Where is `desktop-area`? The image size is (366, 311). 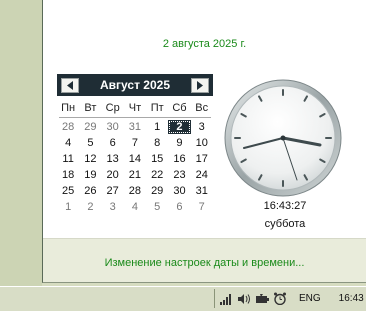 desktop-area is located at coordinates (21, 143).